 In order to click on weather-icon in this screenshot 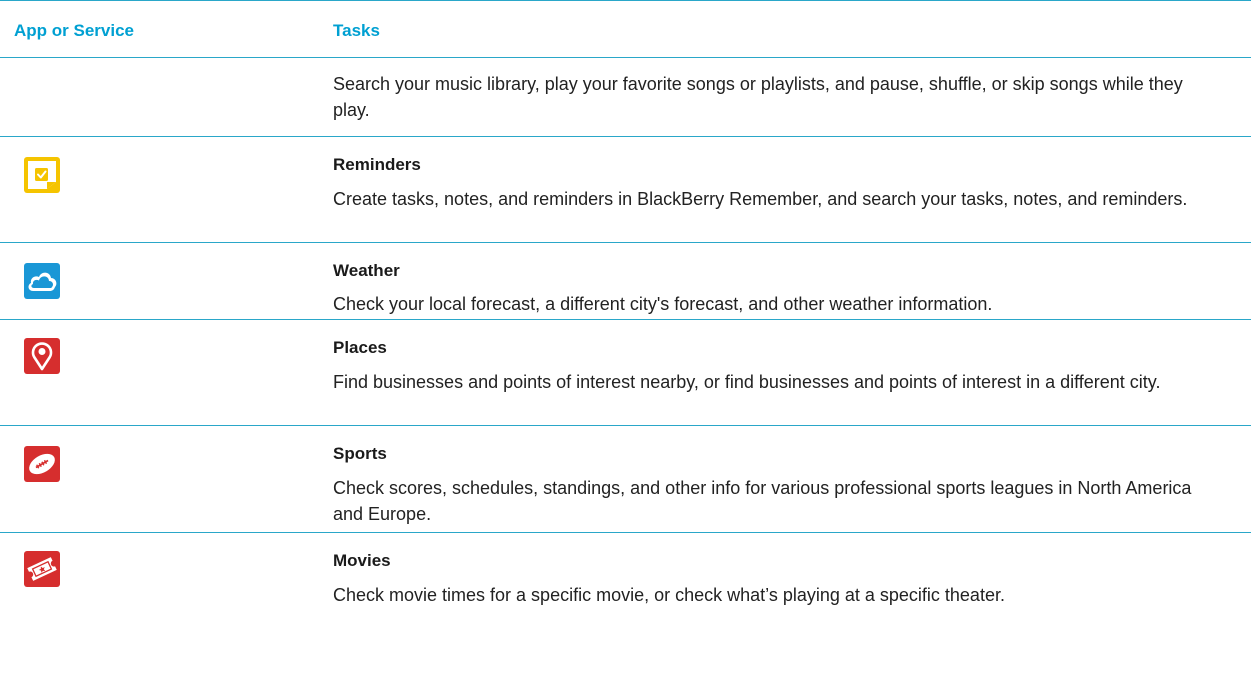, I will do `click(42, 281)`.